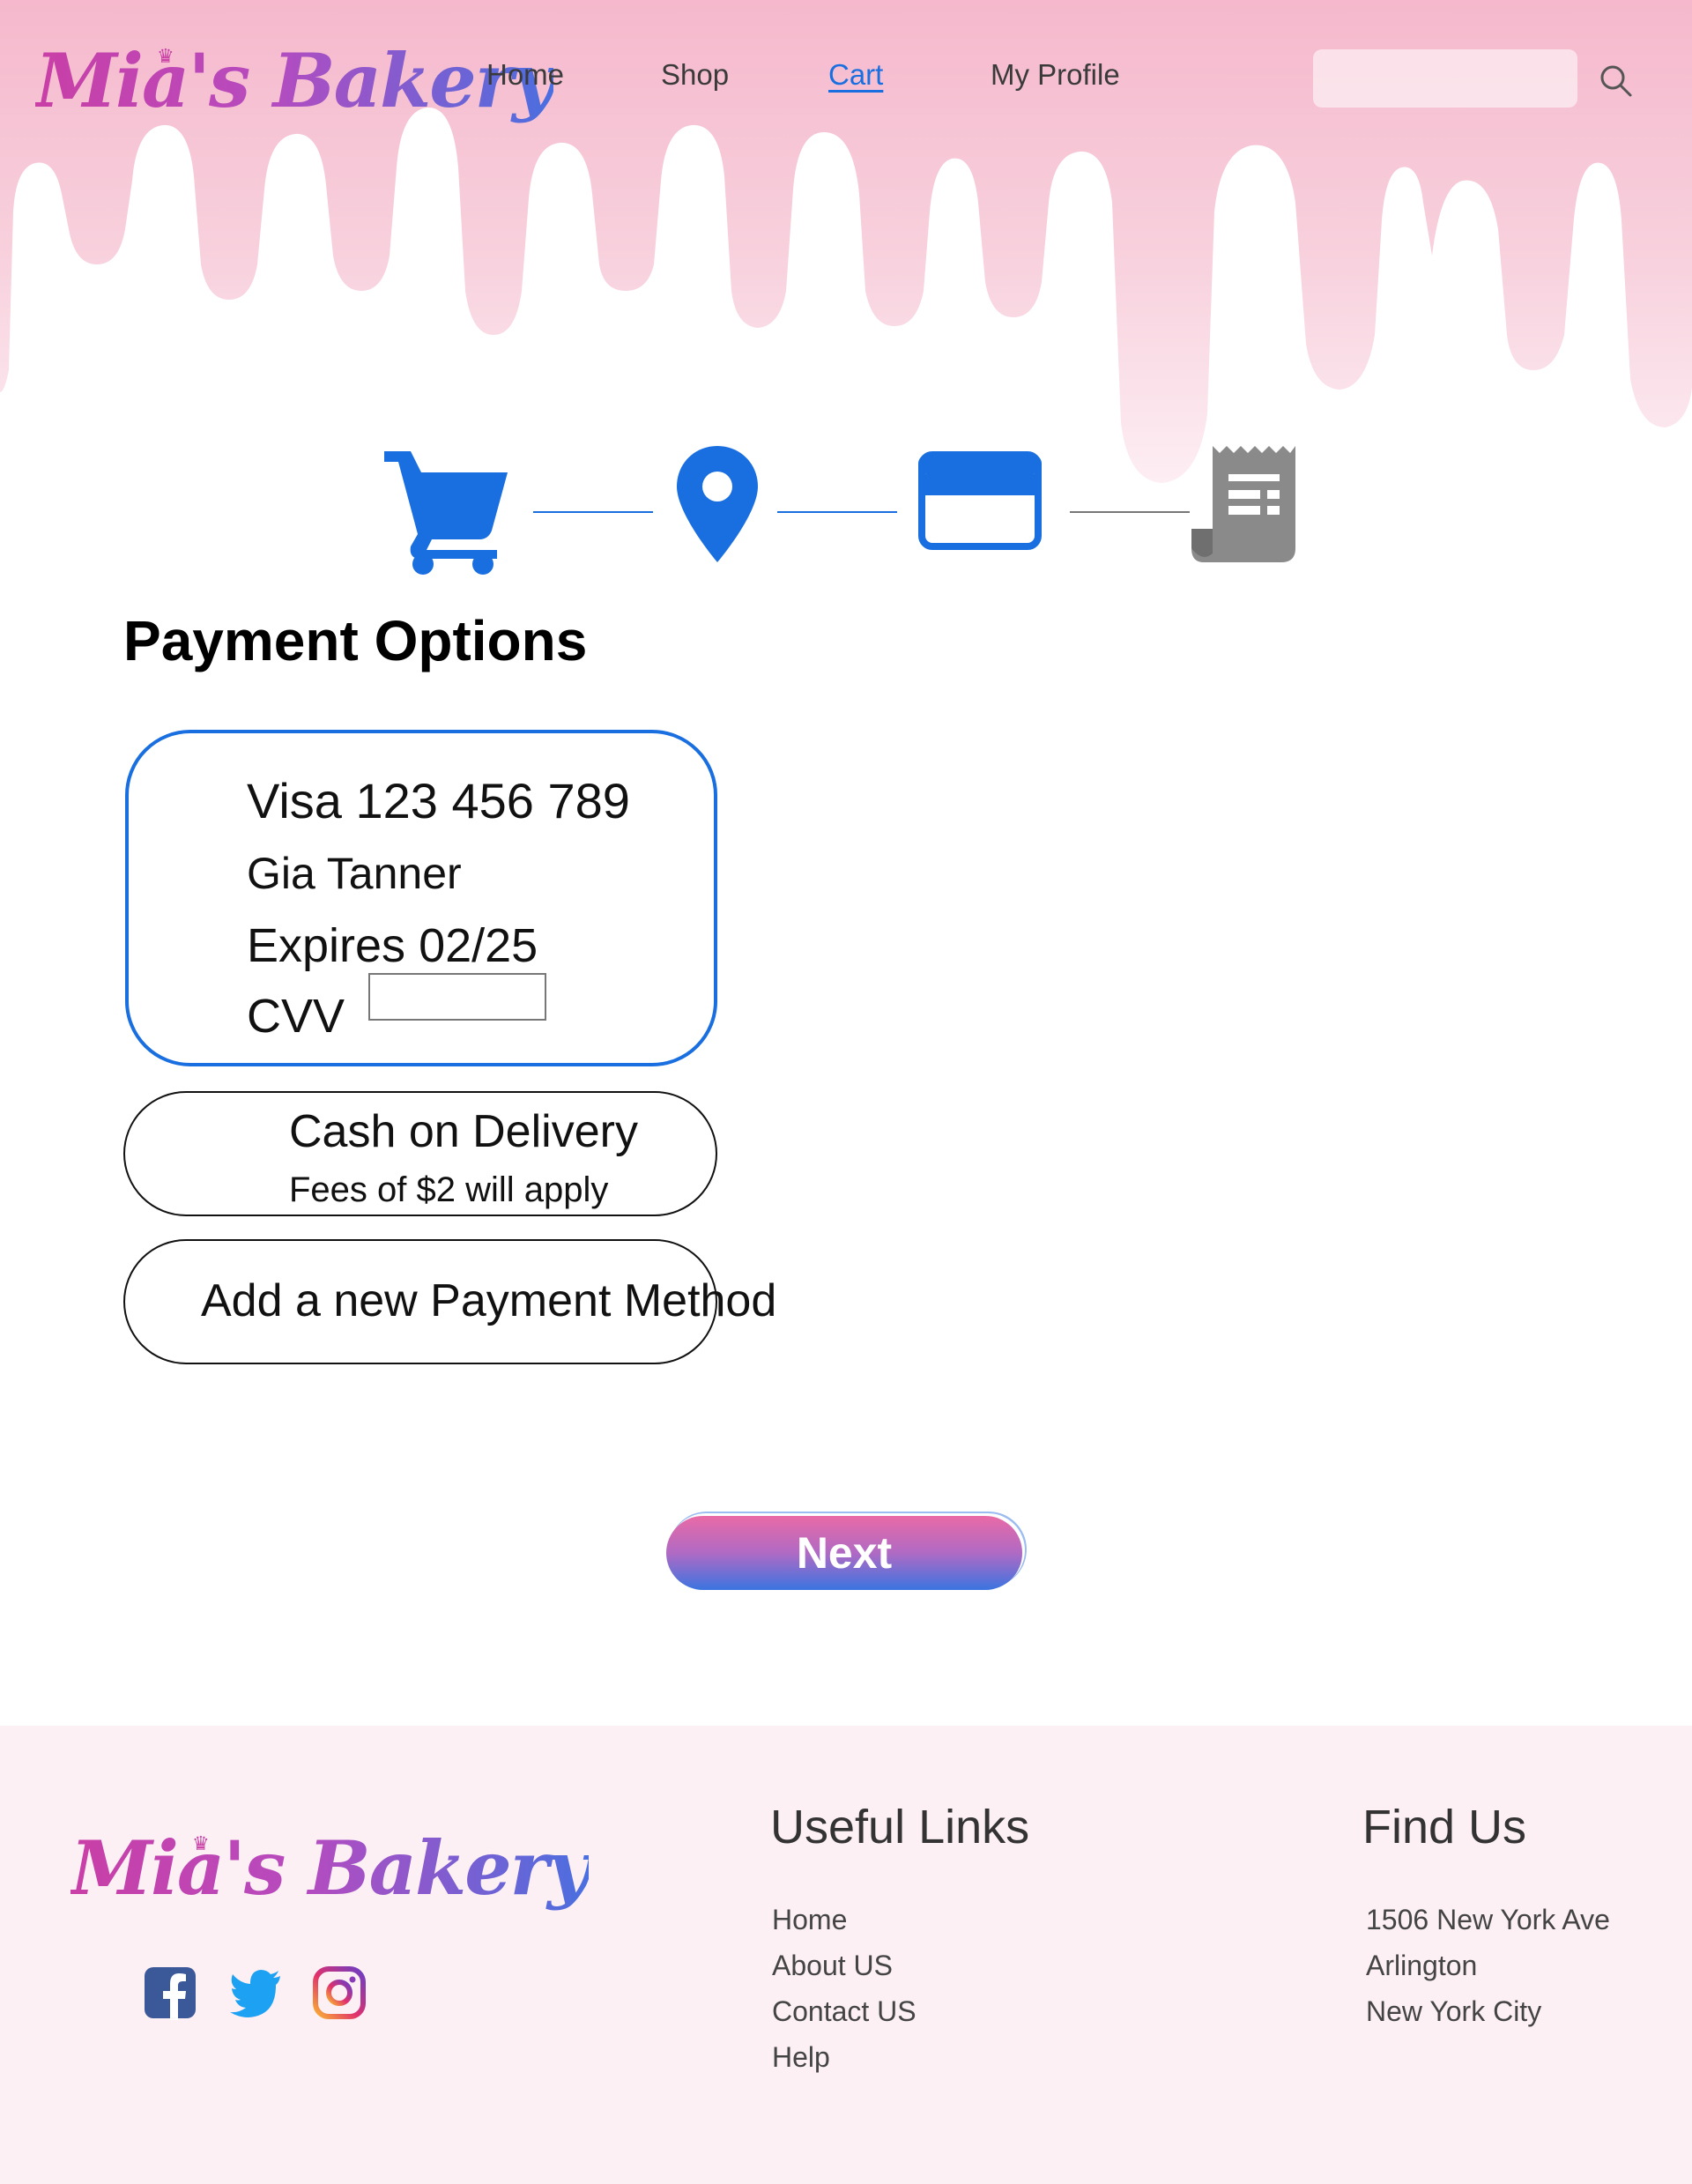 The width and height of the screenshot is (1692, 2184). What do you see at coordinates (801, 2057) in the screenshot?
I see `footer-link-help: Help` at bounding box center [801, 2057].